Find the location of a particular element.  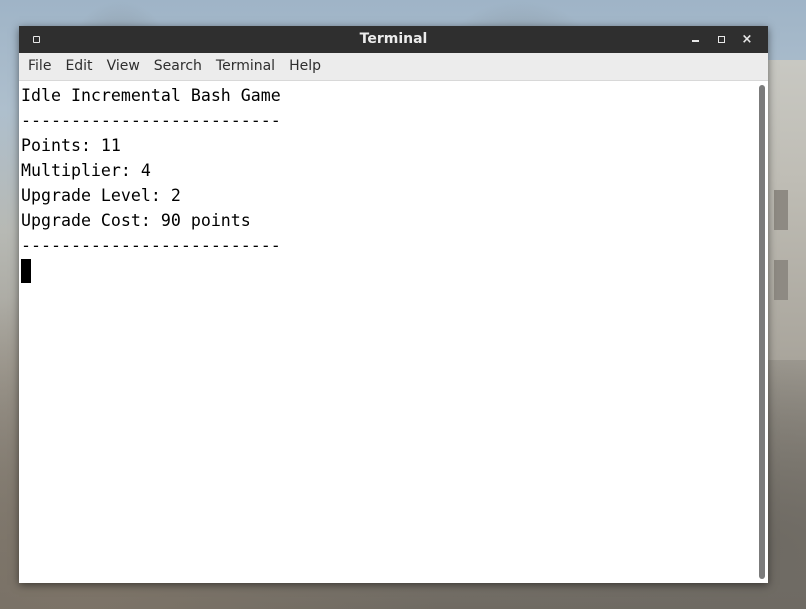

game-title-line: Idle Incremental Bash Game is located at coordinates (151, 95).